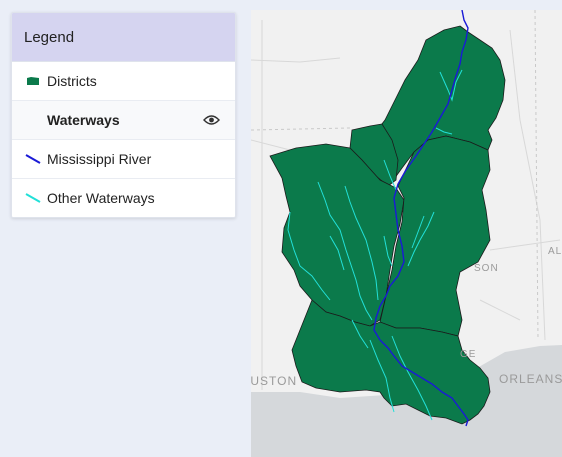  Describe the element at coordinates (123, 37) in the screenshot. I see `legend-title: Legend` at that location.